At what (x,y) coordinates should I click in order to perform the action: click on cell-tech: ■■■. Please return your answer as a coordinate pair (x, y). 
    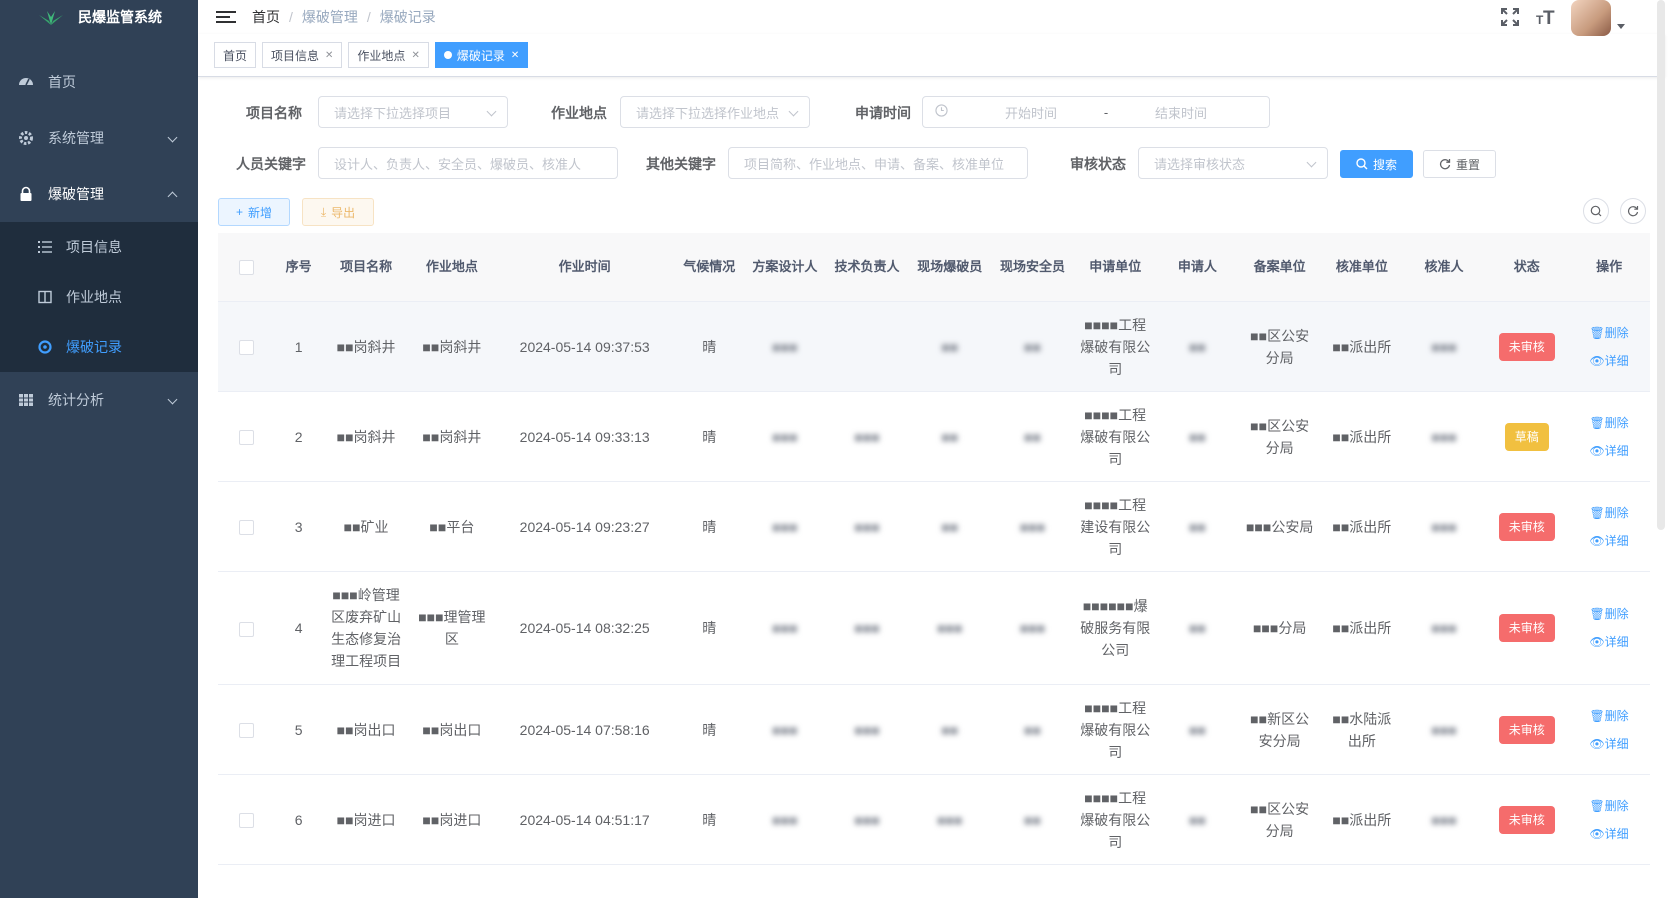
    Looking at the image, I should click on (867, 729).